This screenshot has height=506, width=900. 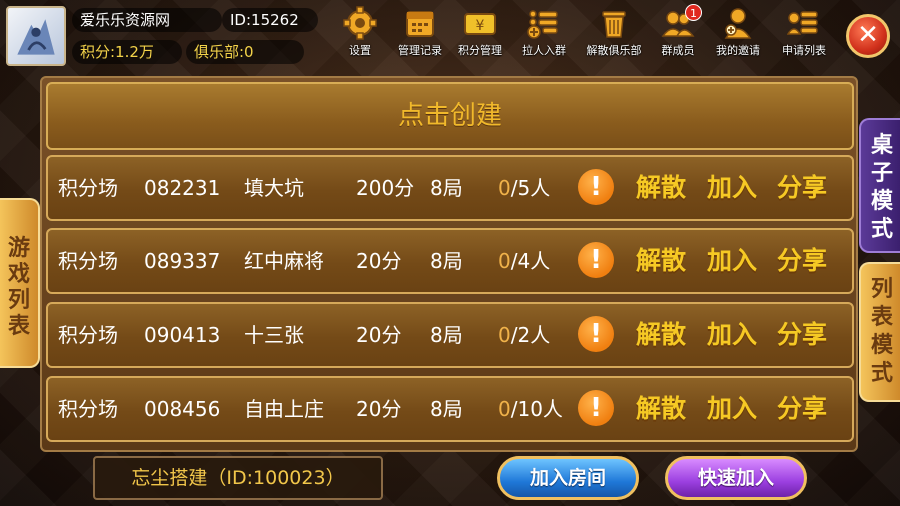 I want to click on room-players-total: /5人, so click(x=530, y=188).